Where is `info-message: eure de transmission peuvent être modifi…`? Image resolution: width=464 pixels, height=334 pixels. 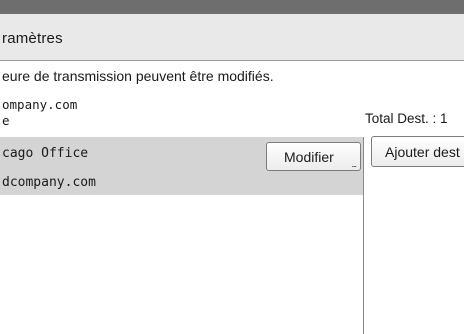
info-message: eure de transmission peuvent être modifi… is located at coordinates (138, 76).